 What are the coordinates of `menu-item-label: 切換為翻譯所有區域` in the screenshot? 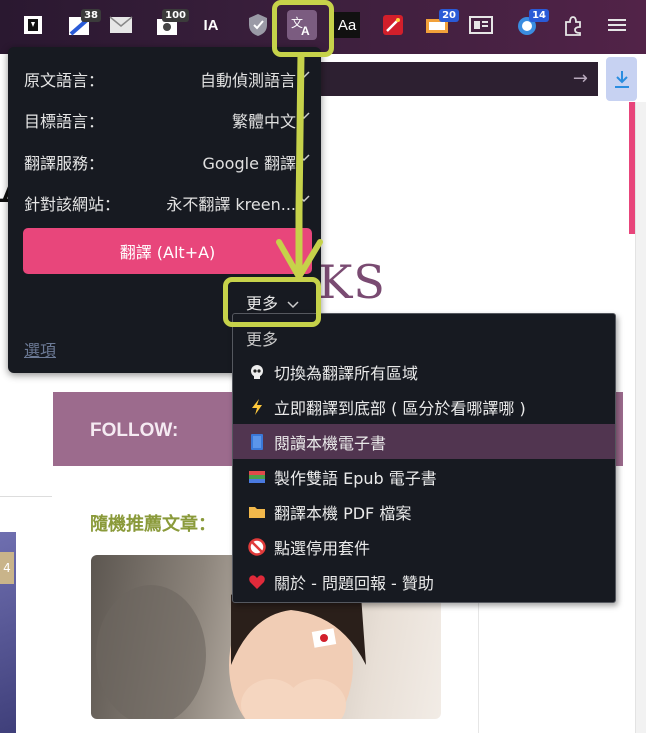 It's located at (346, 373).